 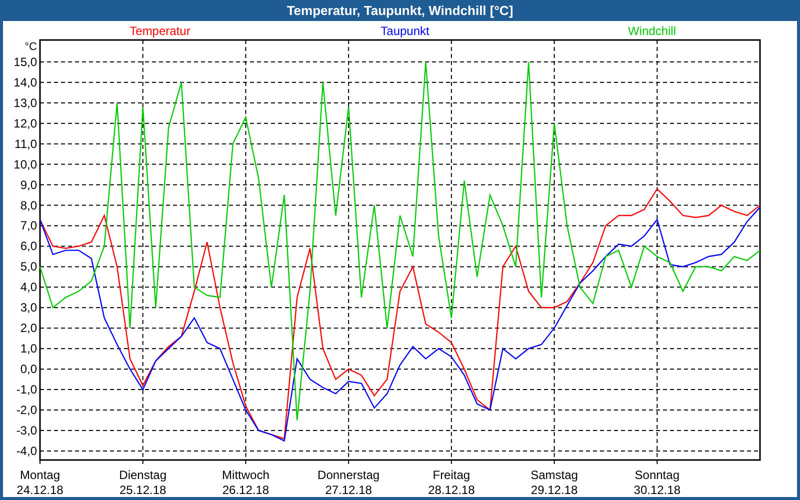 What do you see at coordinates (25, 143) in the screenshot?
I see `axis-tick-label: 11,0` at bounding box center [25, 143].